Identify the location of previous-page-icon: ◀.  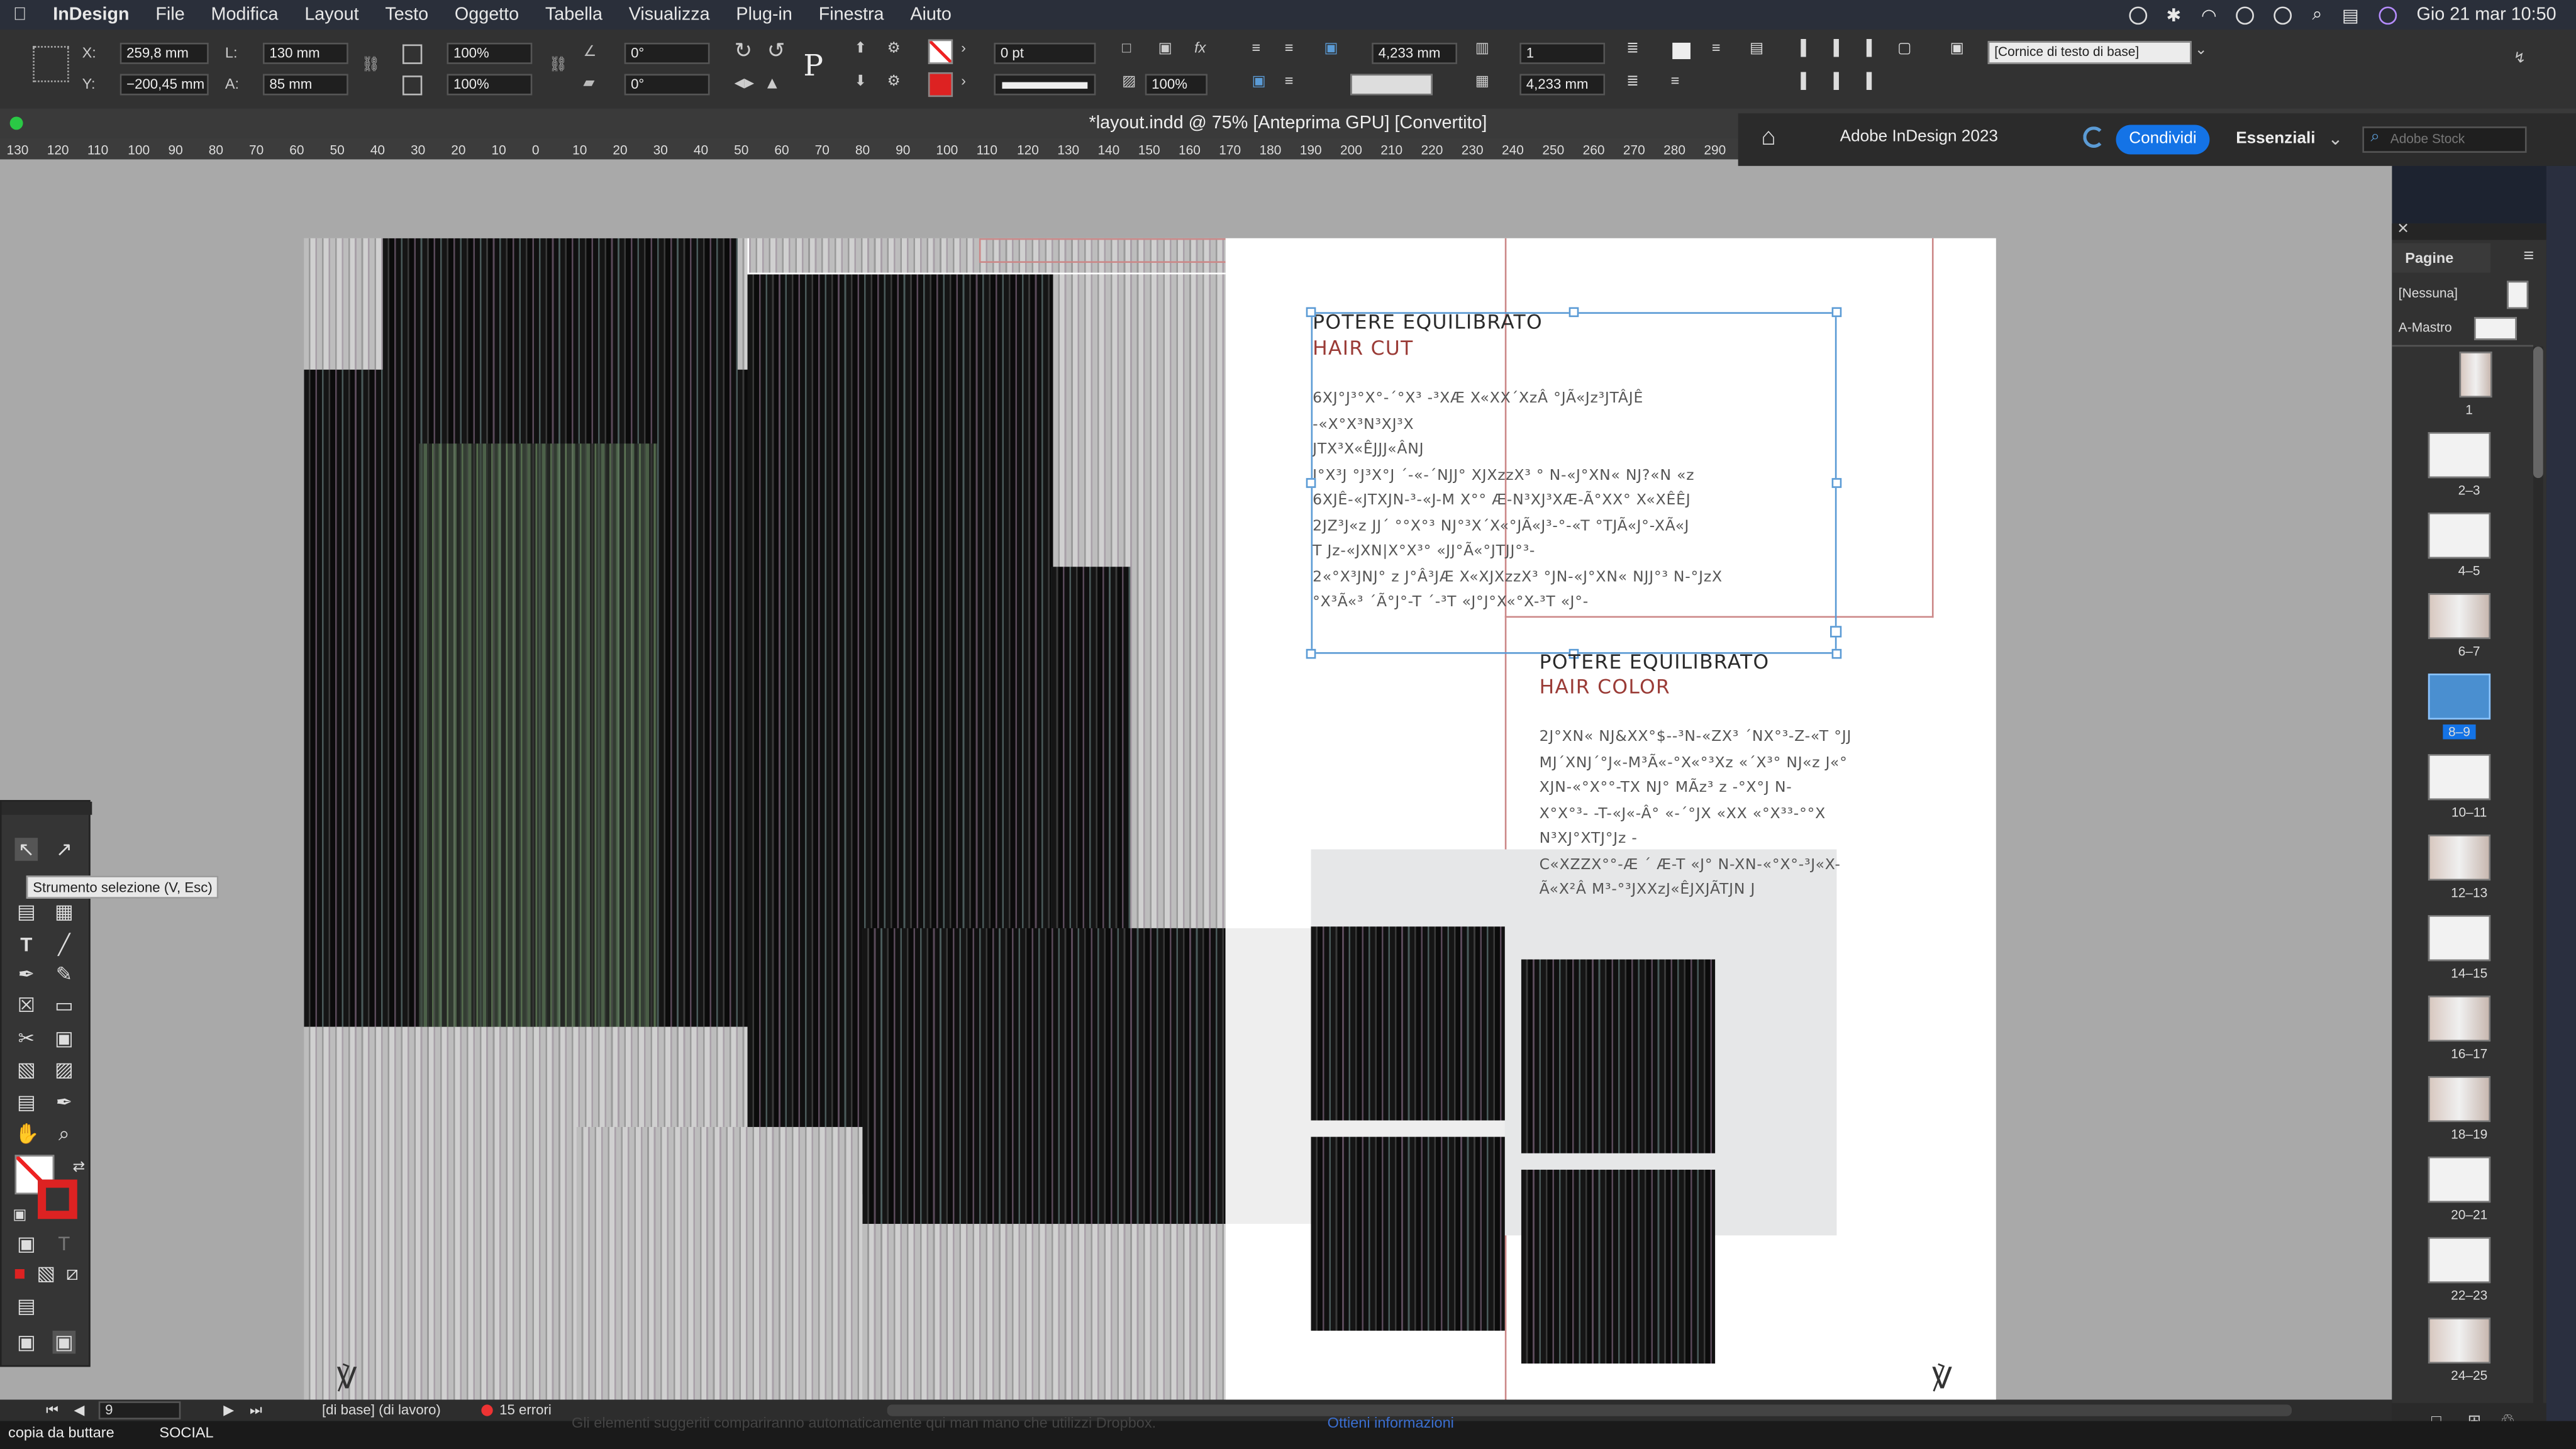
(79, 1410).